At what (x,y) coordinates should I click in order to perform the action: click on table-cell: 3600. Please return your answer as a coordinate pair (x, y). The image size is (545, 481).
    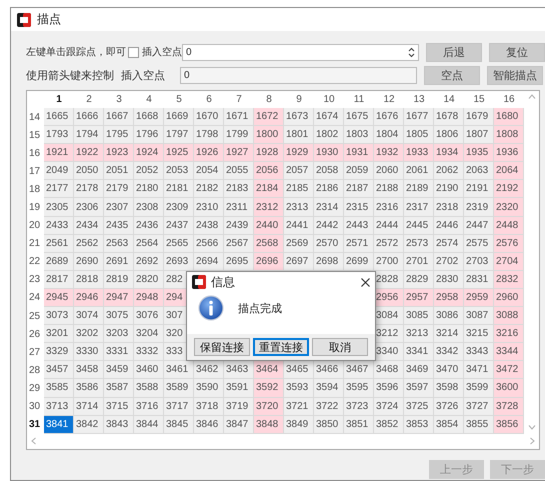
    Looking at the image, I should click on (509, 388).